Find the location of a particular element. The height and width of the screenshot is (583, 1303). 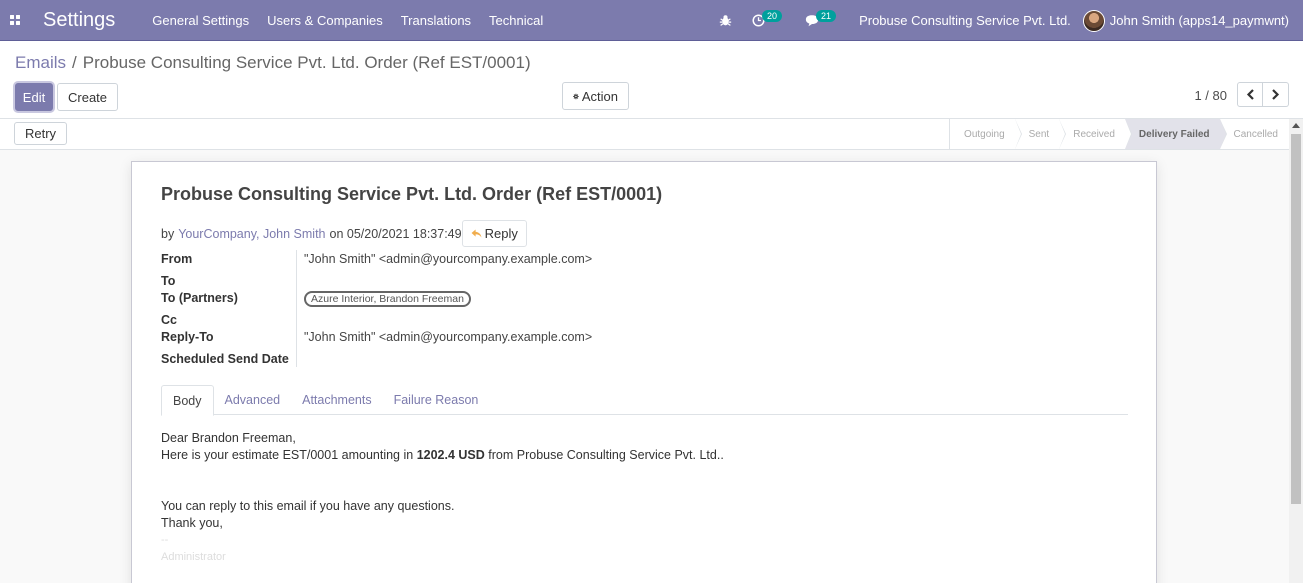

from-label: From is located at coordinates (177, 259).